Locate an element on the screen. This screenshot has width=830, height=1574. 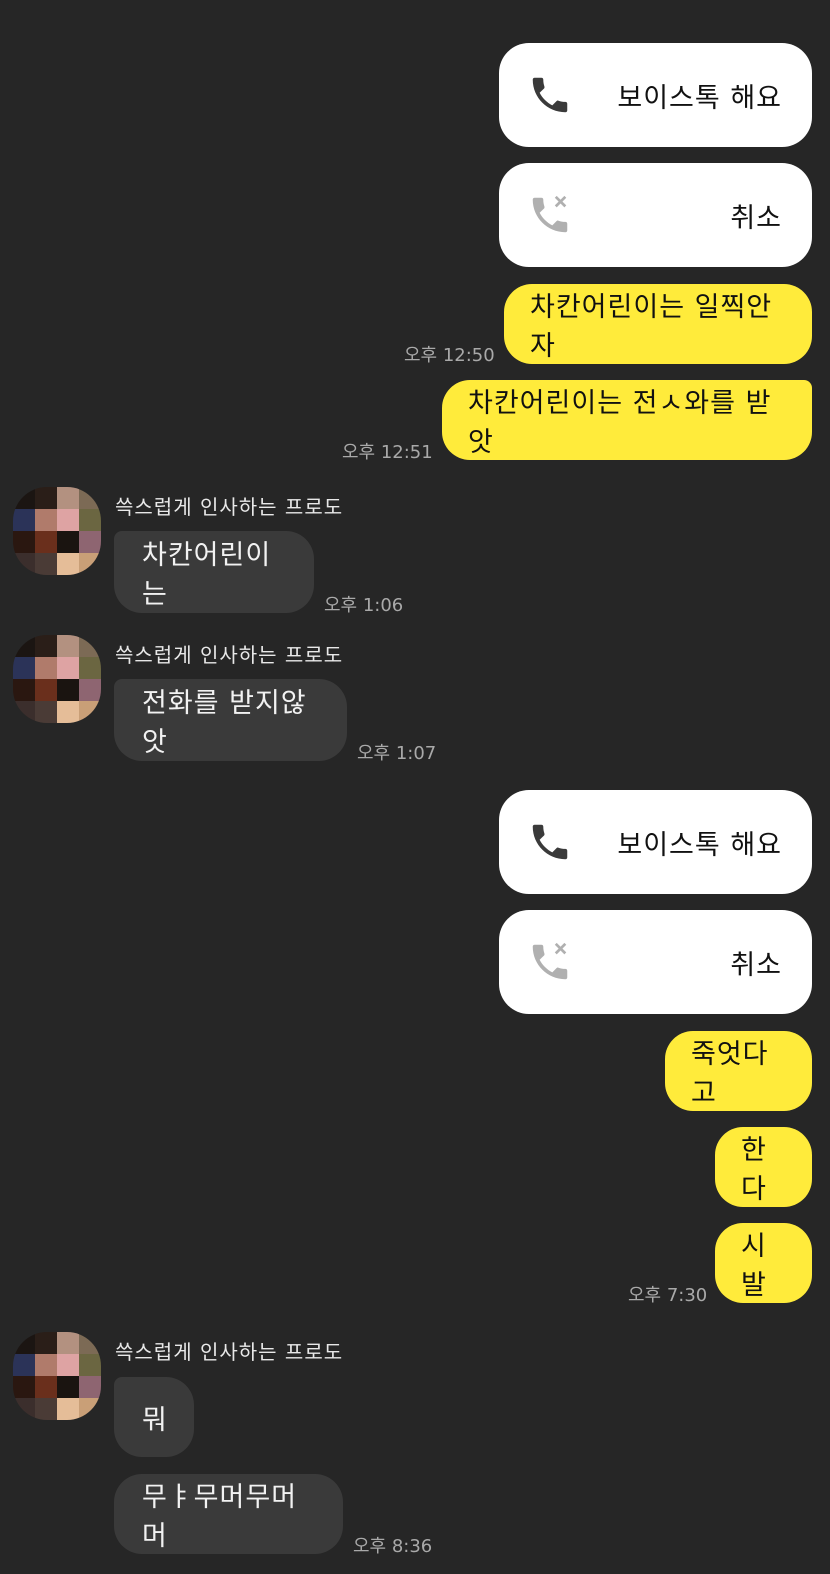
my-message-bubble: 차칸어린이는 전ㅅ와를 받앗 is located at coordinates (627, 420).